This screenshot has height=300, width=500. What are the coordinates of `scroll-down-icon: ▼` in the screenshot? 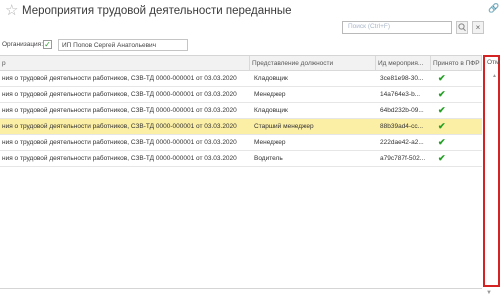 It's located at (489, 293).